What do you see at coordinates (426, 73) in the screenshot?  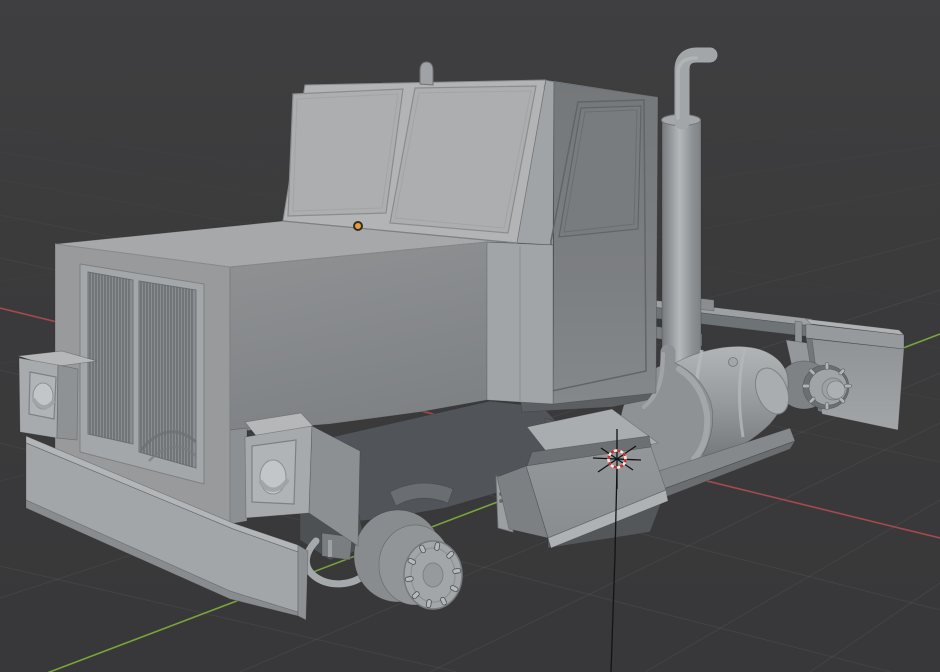 I see `roof-horn` at bounding box center [426, 73].